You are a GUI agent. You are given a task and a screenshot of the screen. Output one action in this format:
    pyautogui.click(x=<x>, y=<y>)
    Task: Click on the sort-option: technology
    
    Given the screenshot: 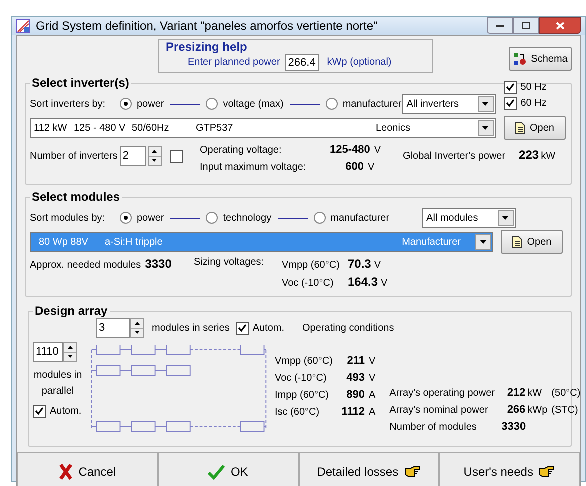 What is the action you would take?
    pyautogui.click(x=239, y=218)
    